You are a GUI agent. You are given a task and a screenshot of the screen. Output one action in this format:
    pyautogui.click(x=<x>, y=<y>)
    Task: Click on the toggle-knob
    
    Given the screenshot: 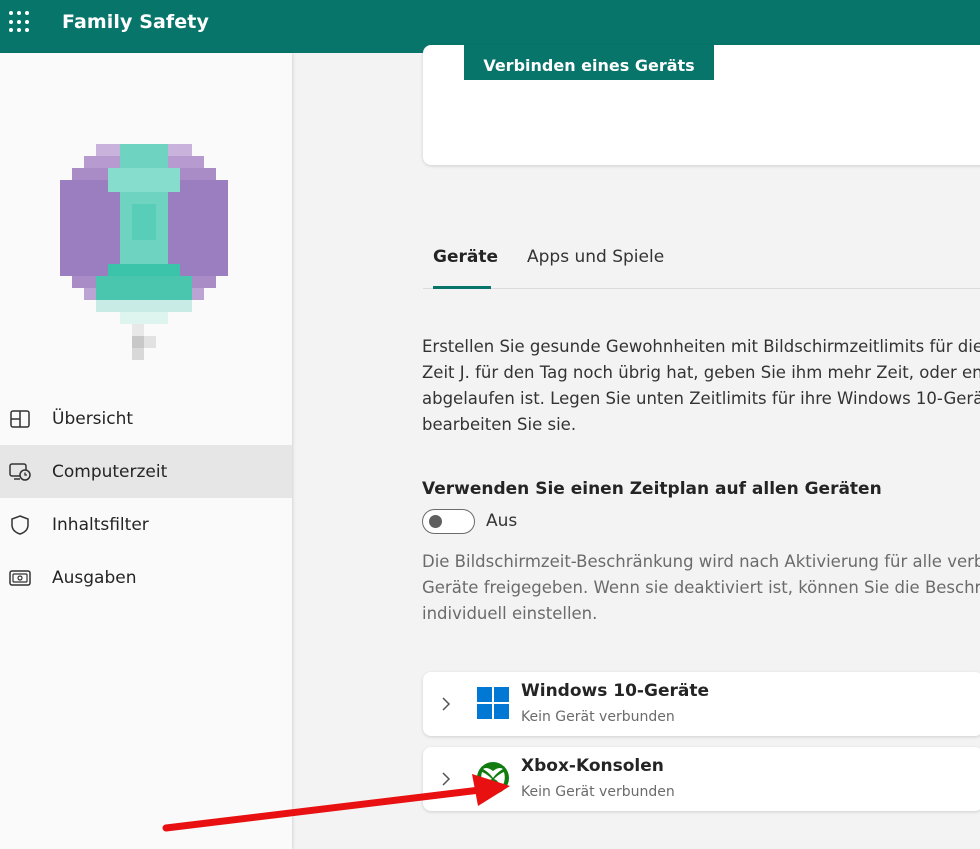 What is the action you would take?
    pyautogui.click(x=435, y=521)
    